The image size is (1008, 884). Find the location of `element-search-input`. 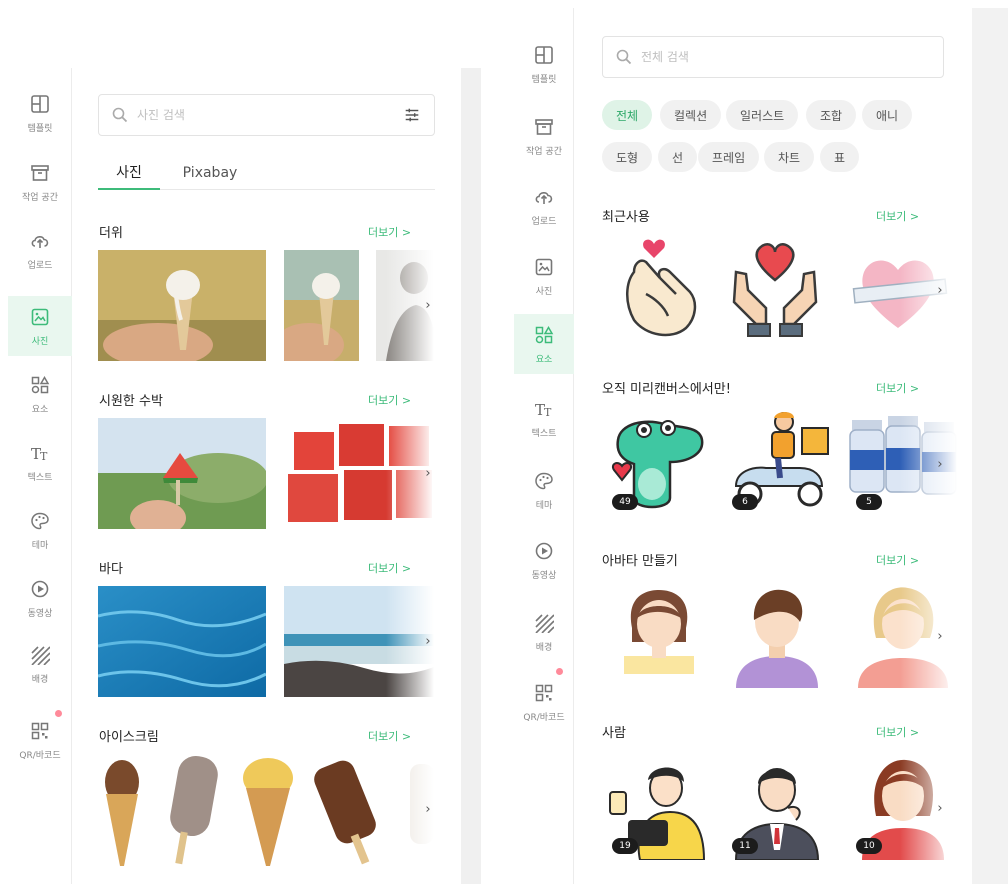

element-search-input is located at coordinates (792, 57).